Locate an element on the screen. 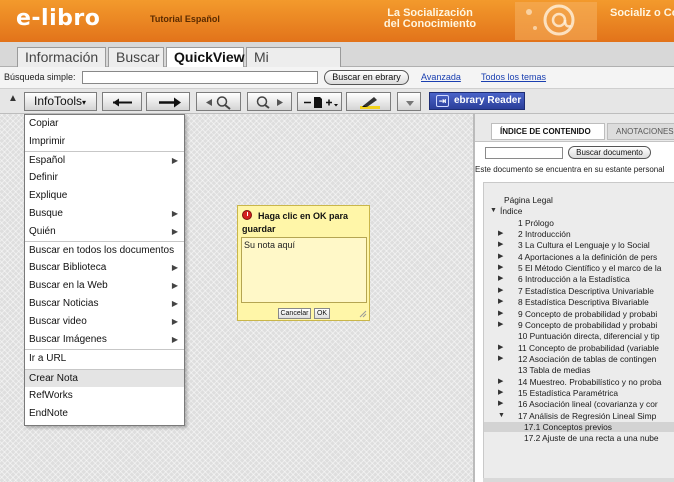  highlighter-icon is located at coordinates (370, 103).